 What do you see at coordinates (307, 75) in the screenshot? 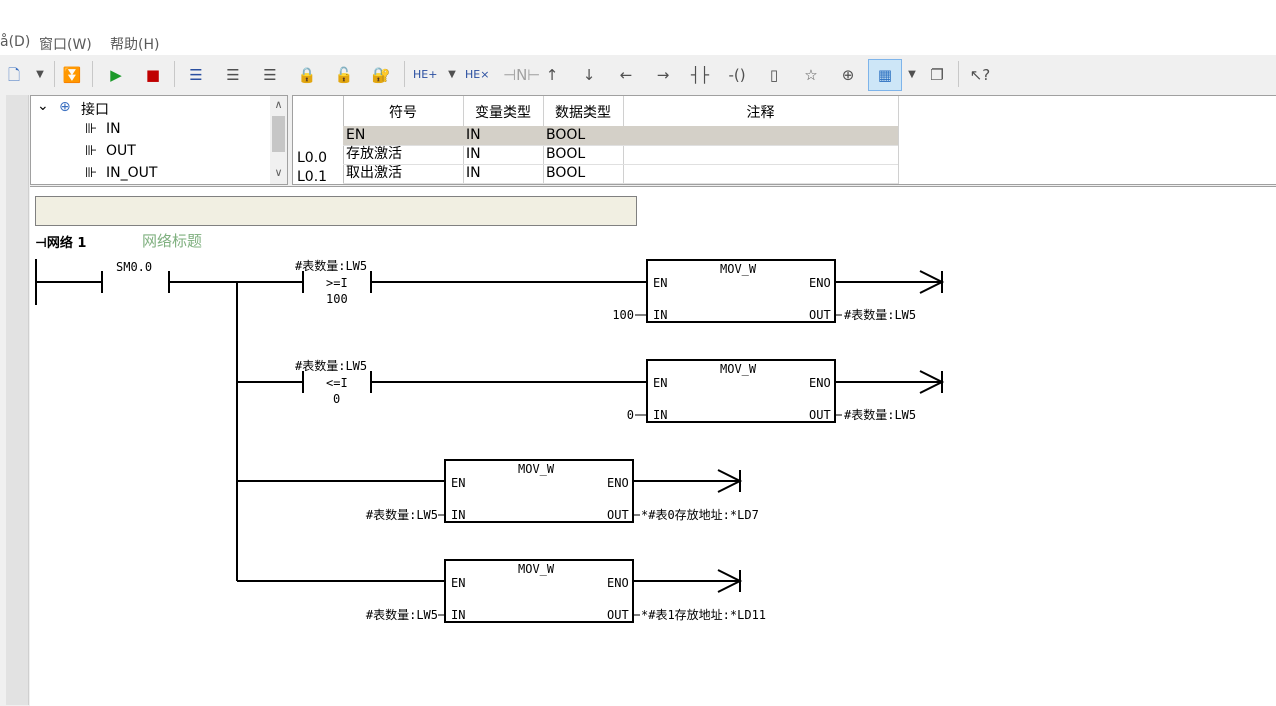
I see `lock-icon: 🔒` at bounding box center [307, 75].